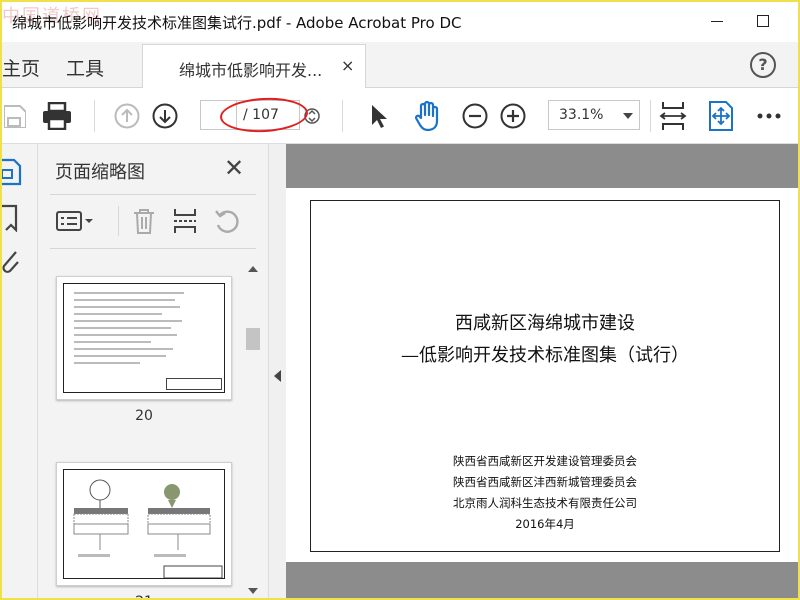  I want to click on panel-tool-separator, so click(118, 221).